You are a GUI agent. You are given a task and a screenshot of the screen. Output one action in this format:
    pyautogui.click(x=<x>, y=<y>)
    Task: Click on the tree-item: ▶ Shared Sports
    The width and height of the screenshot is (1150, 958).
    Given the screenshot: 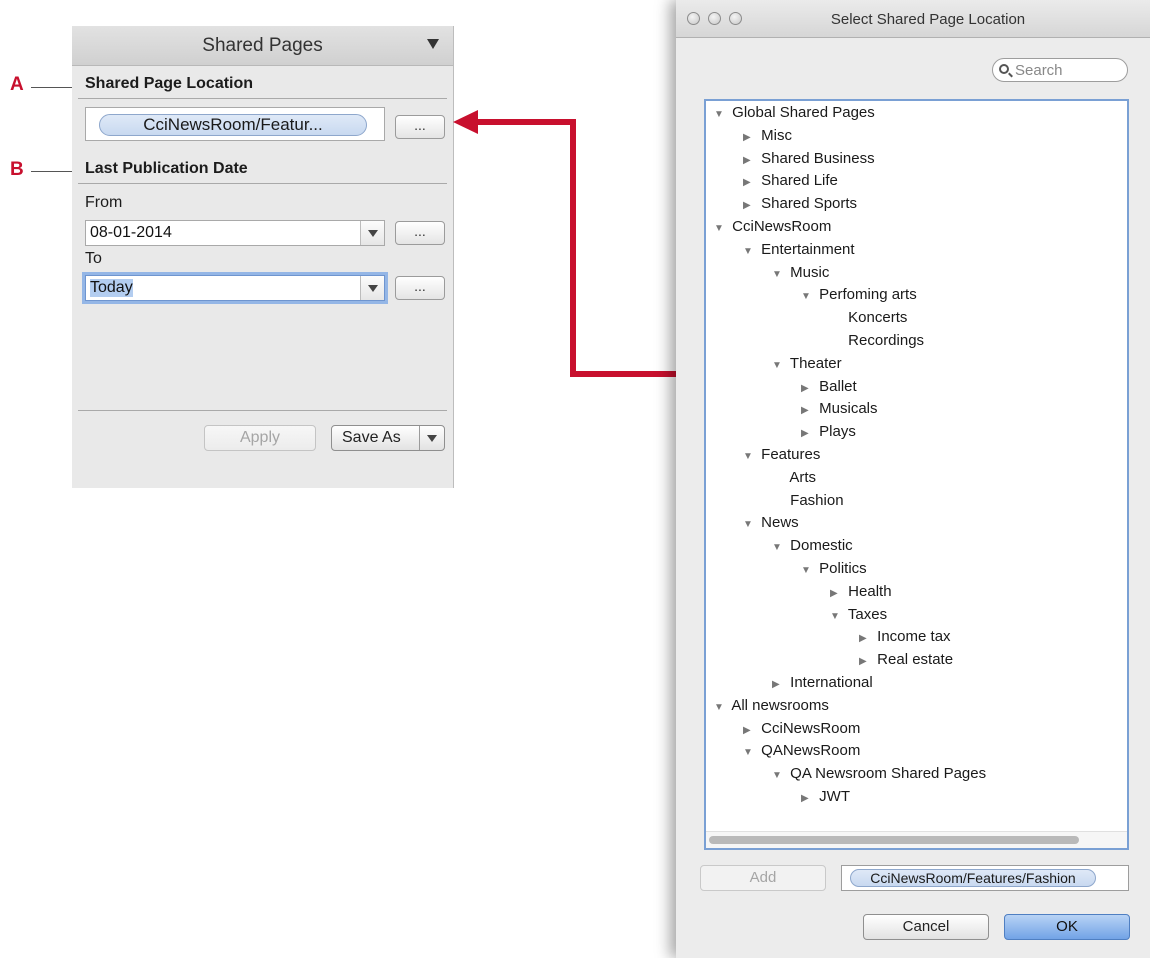 What is the action you would take?
    pyautogui.click(x=800, y=204)
    